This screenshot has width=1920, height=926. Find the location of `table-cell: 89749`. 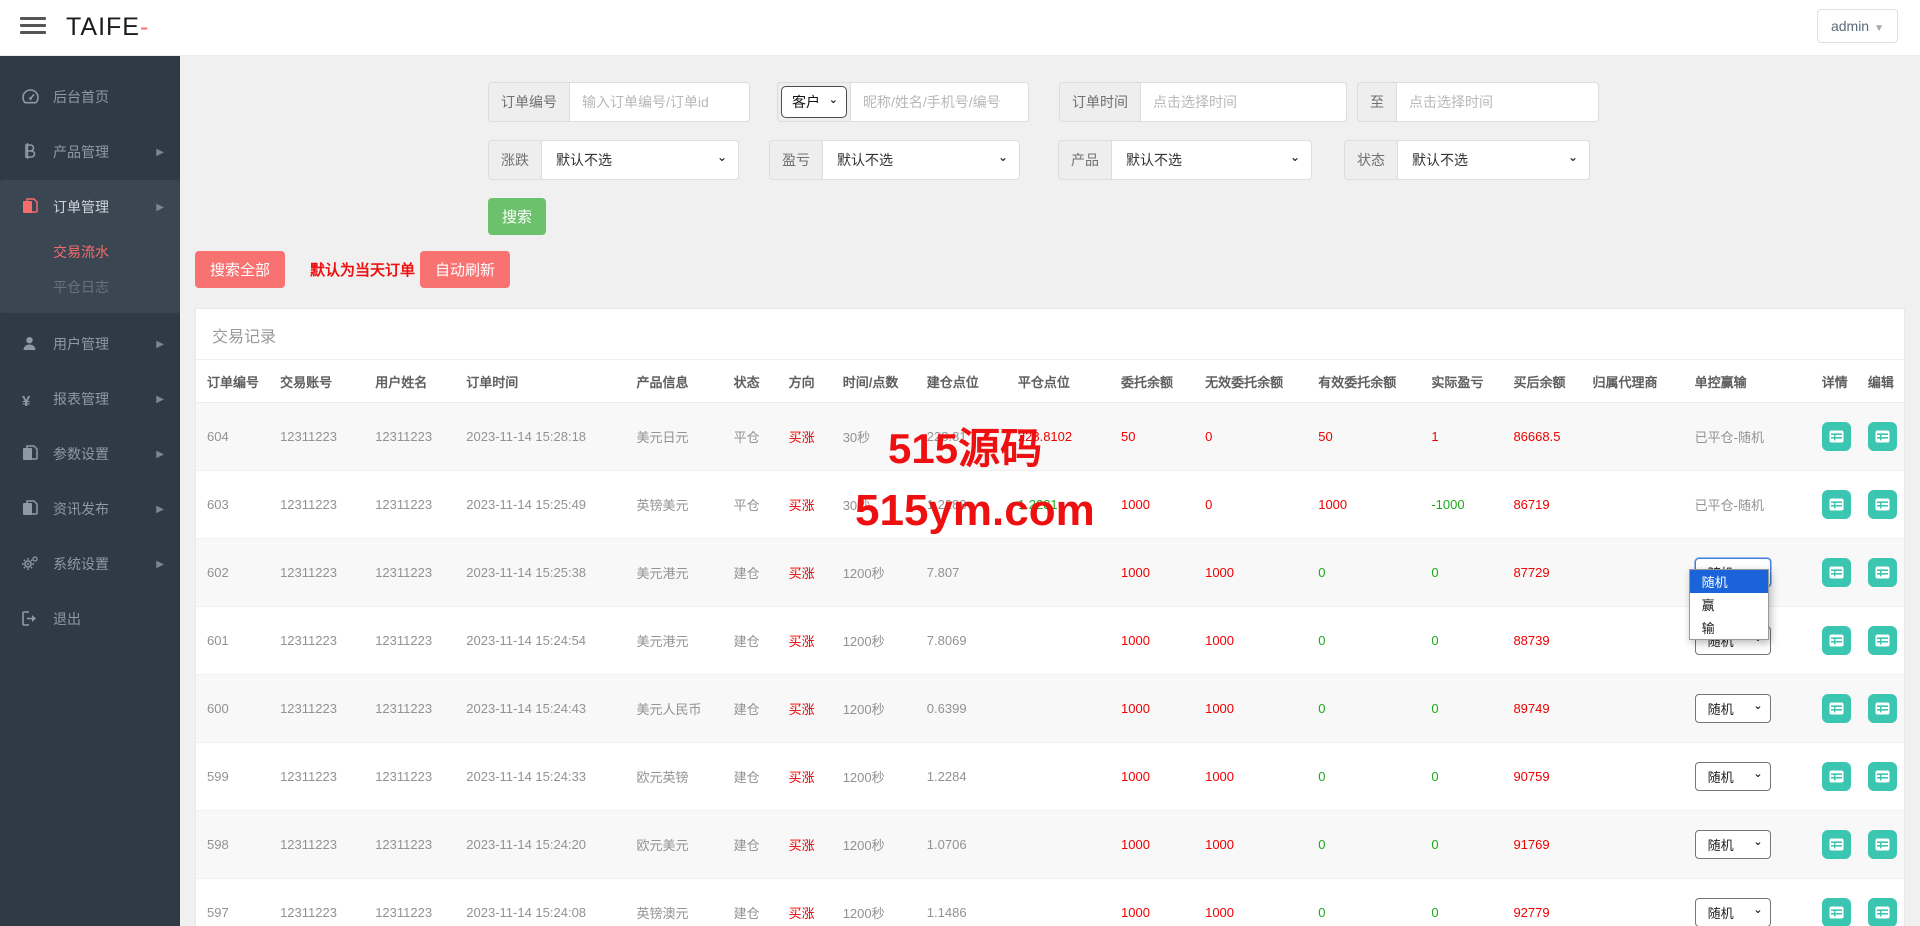

table-cell: 89749 is located at coordinates (1547, 708).